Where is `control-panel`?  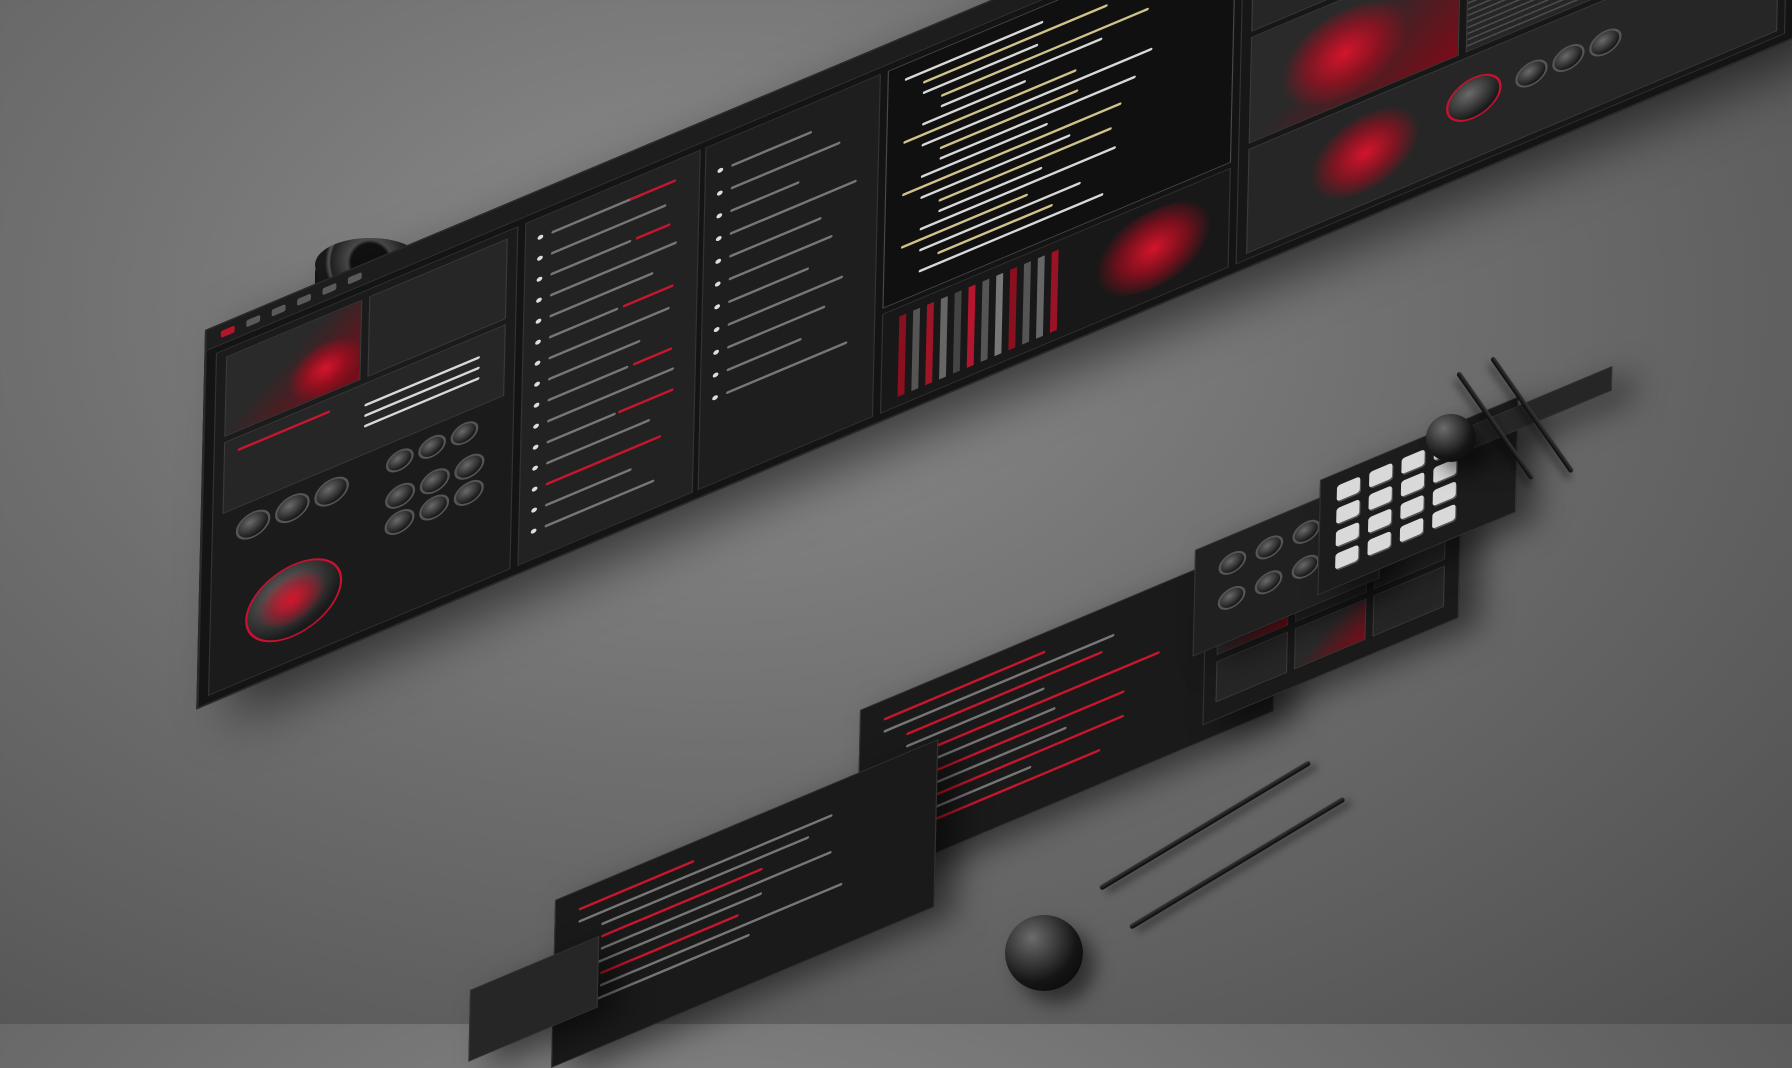
control-panel is located at coordinates (363, 461).